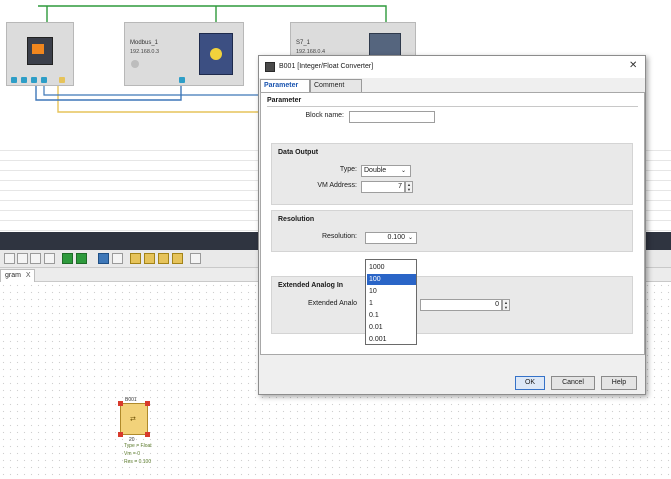 This screenshot has width=671, height=479. I want to click on block-name-label: Block name:, so click(324, 115).